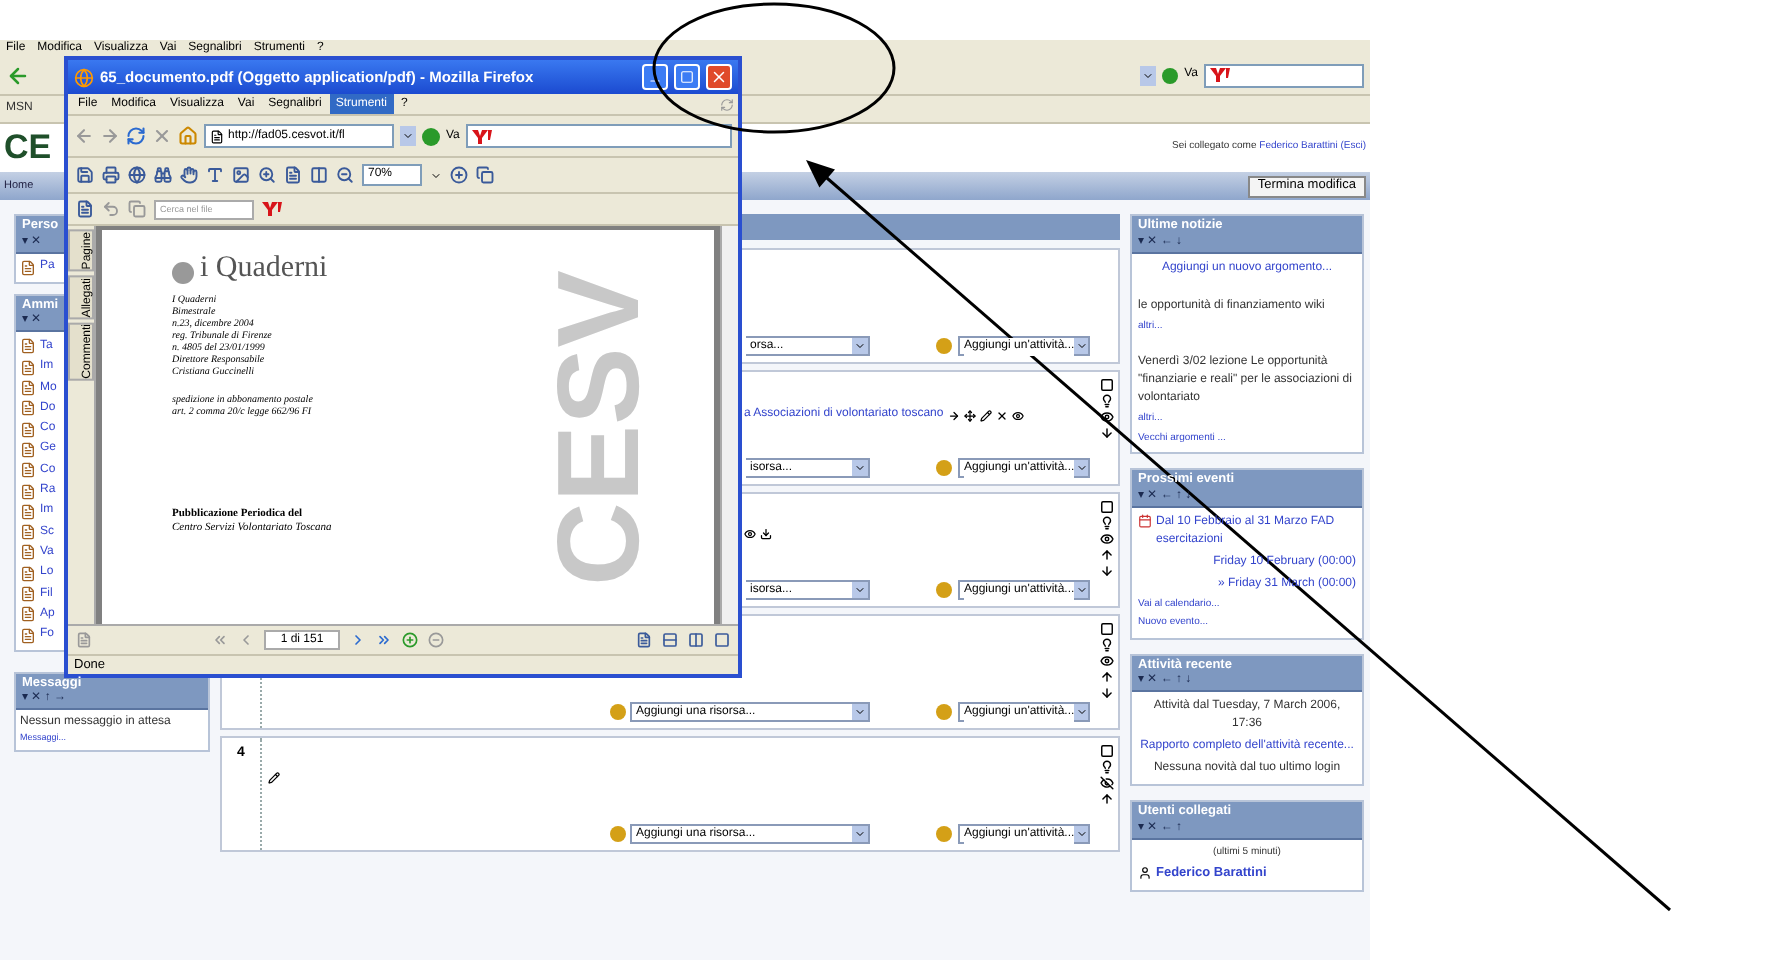  I want to click on calendar-icon, so click(1145, 520).